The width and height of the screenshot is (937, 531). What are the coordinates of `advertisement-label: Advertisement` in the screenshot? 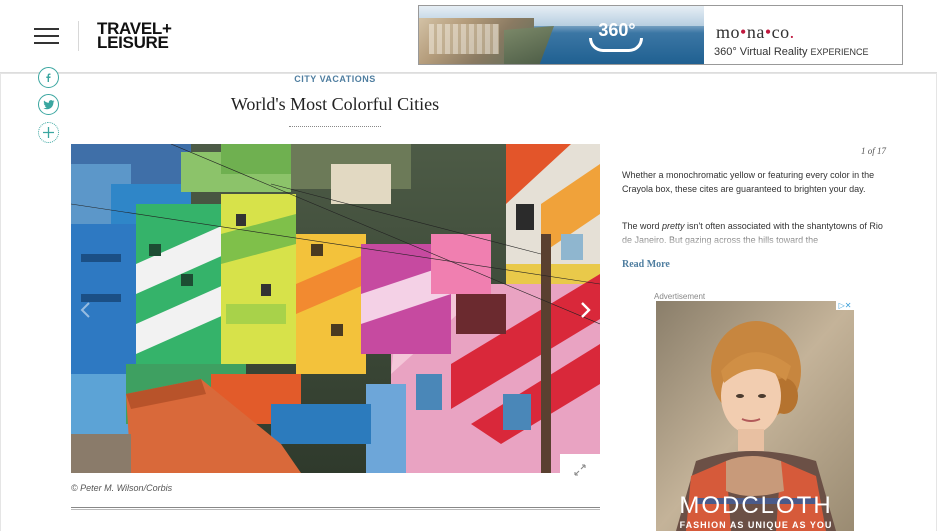 It's located at (680, 296).